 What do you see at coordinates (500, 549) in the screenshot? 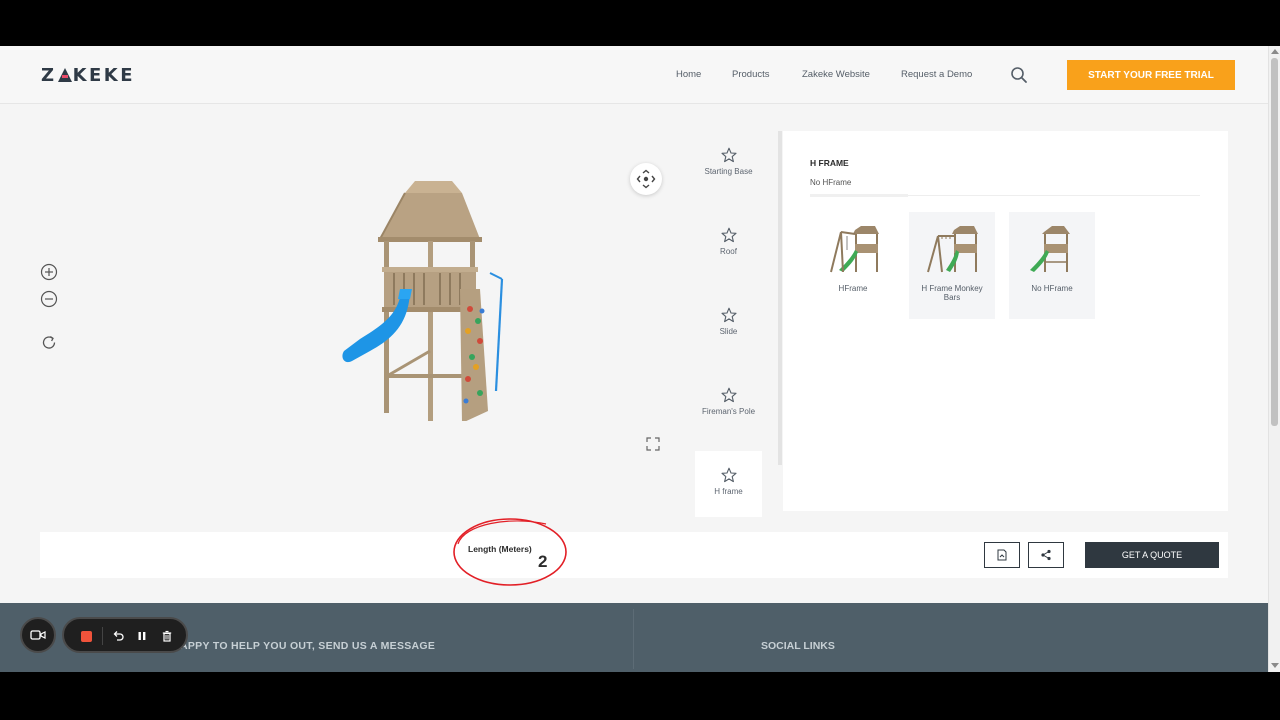
I see `length-label: Length (Meters)` at bounding box center [500, 549].